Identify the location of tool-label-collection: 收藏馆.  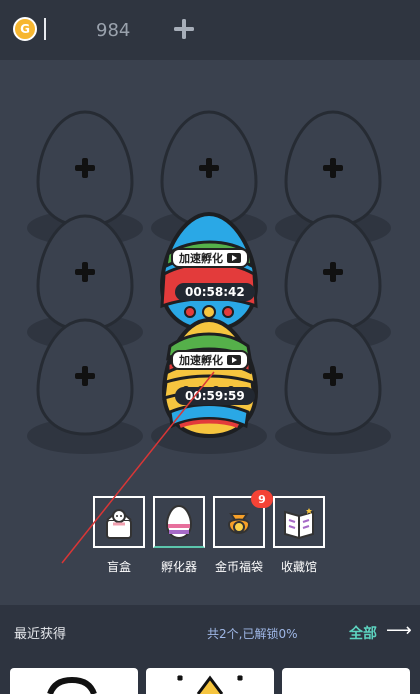
(298, 567).